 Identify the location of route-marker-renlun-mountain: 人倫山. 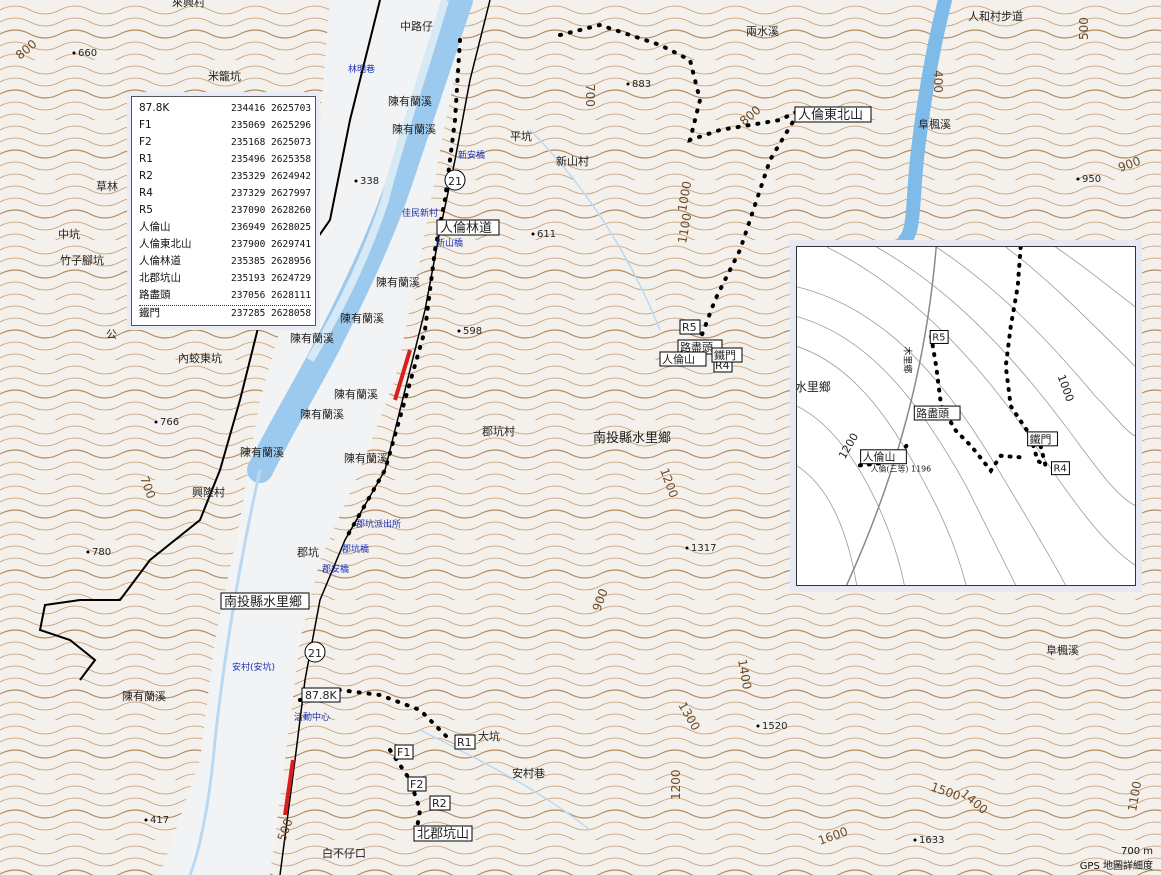
(683, 359).